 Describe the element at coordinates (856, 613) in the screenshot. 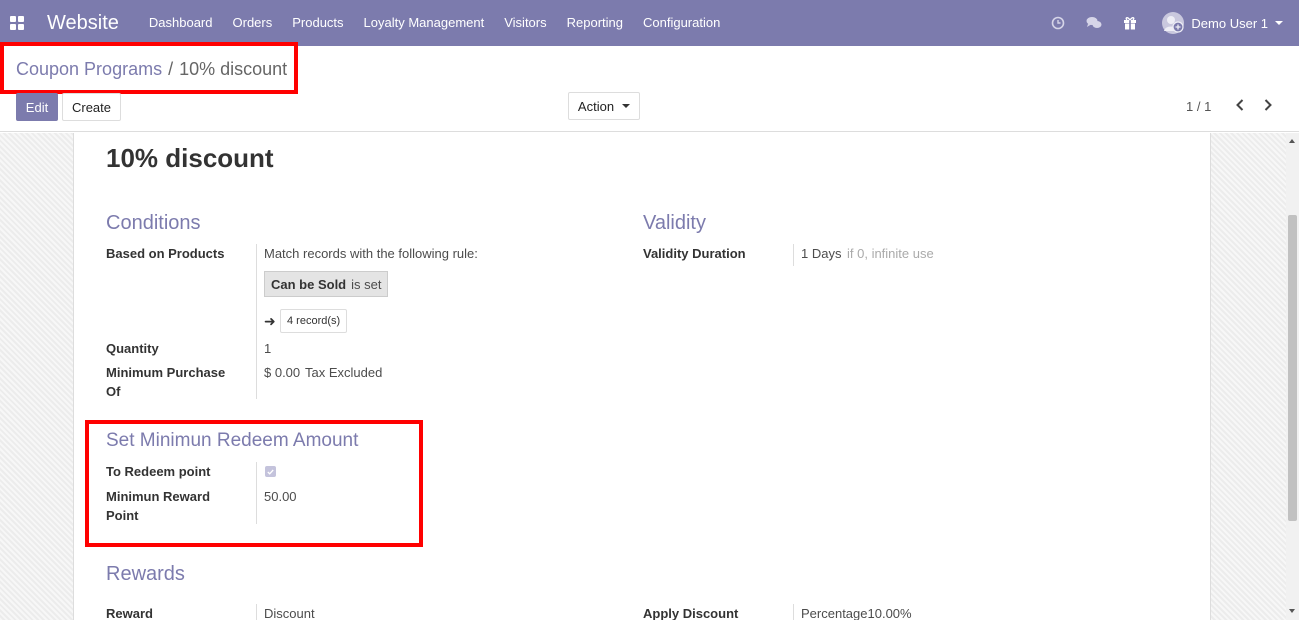

I see `apply-discount-value: Percentage10.00%` at that location.